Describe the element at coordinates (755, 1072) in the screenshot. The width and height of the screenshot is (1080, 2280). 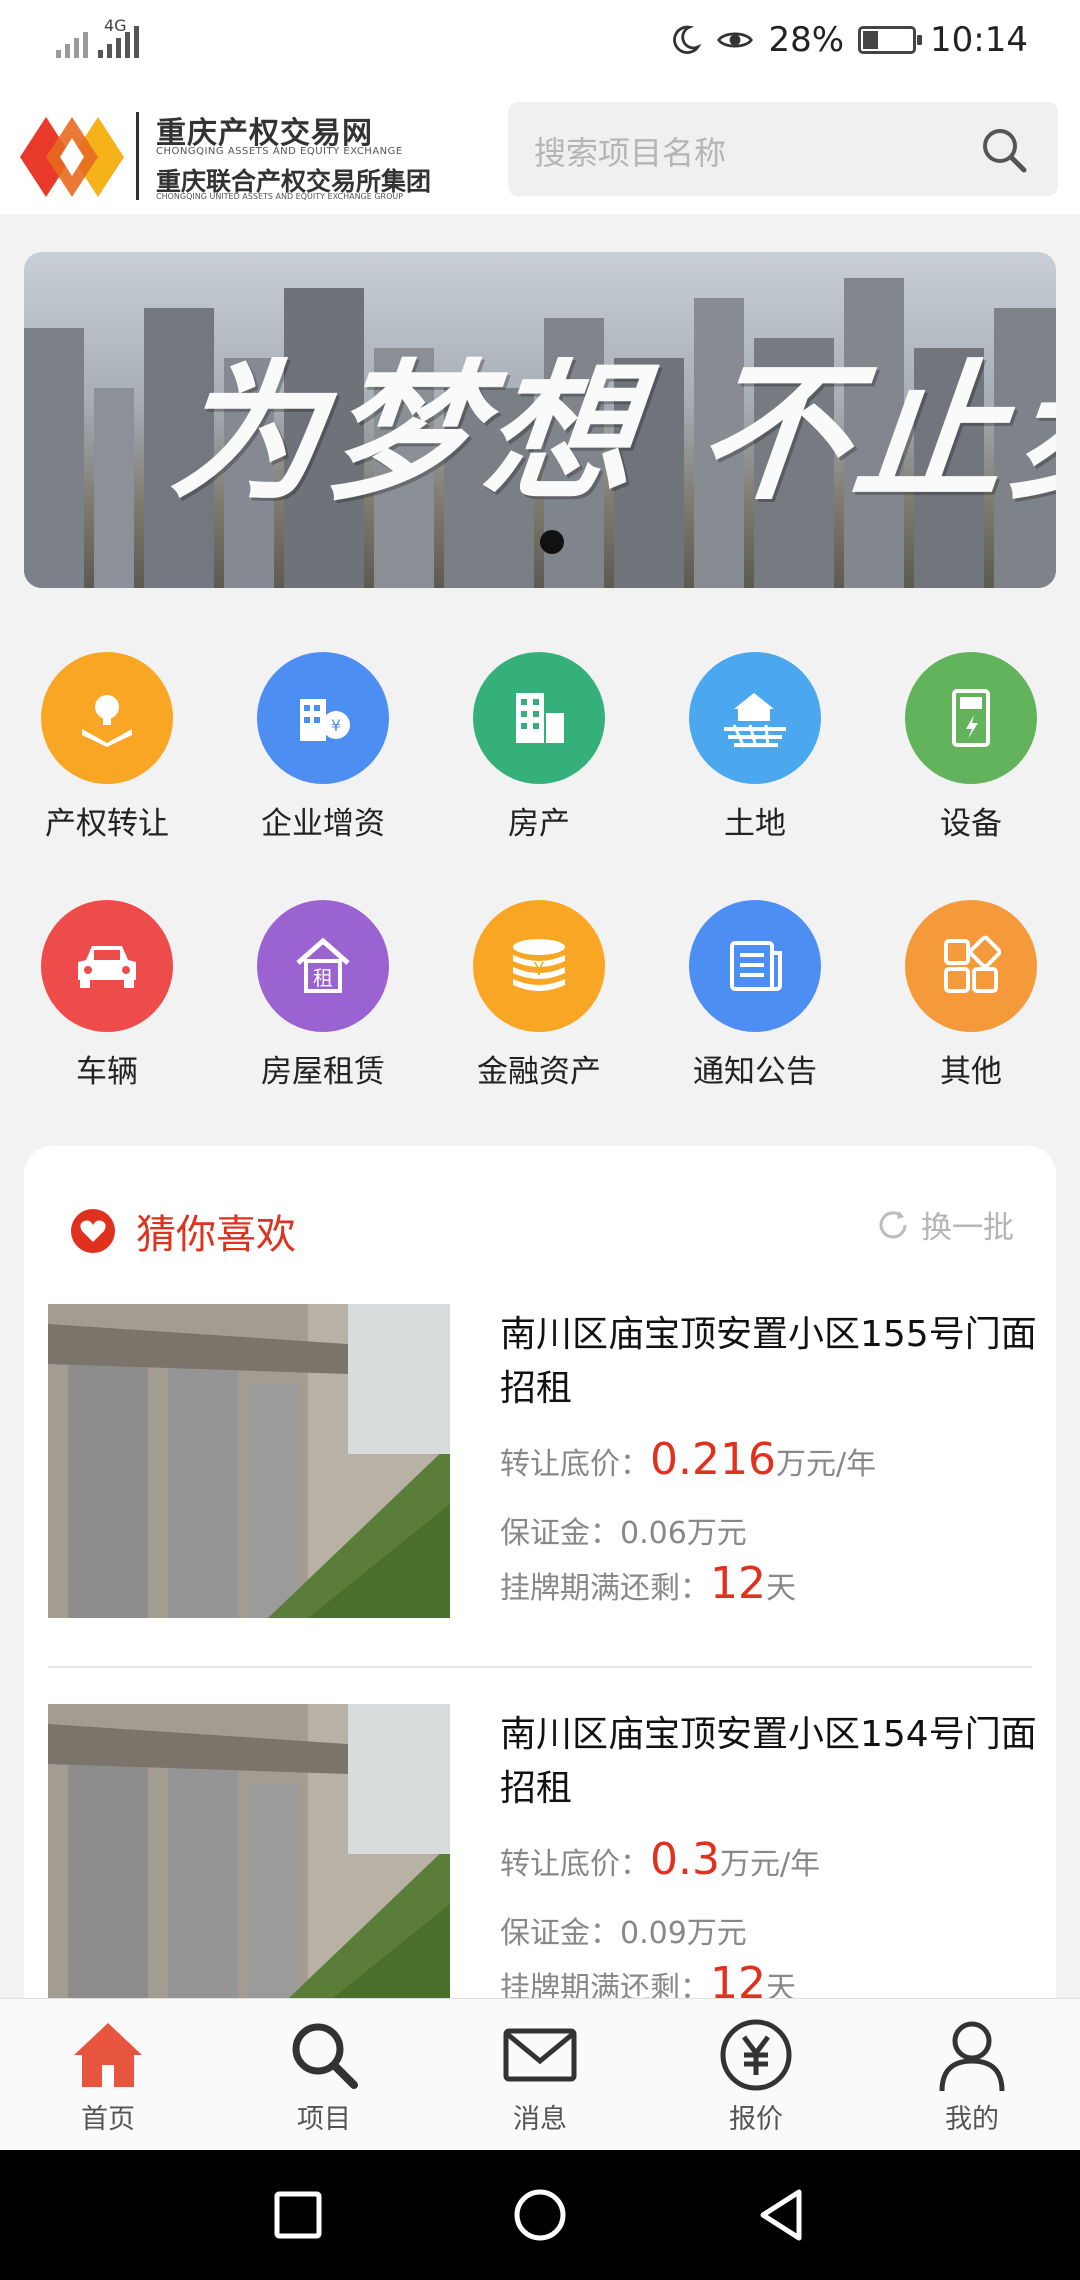
I see `category-label: 通知公告` at that location.